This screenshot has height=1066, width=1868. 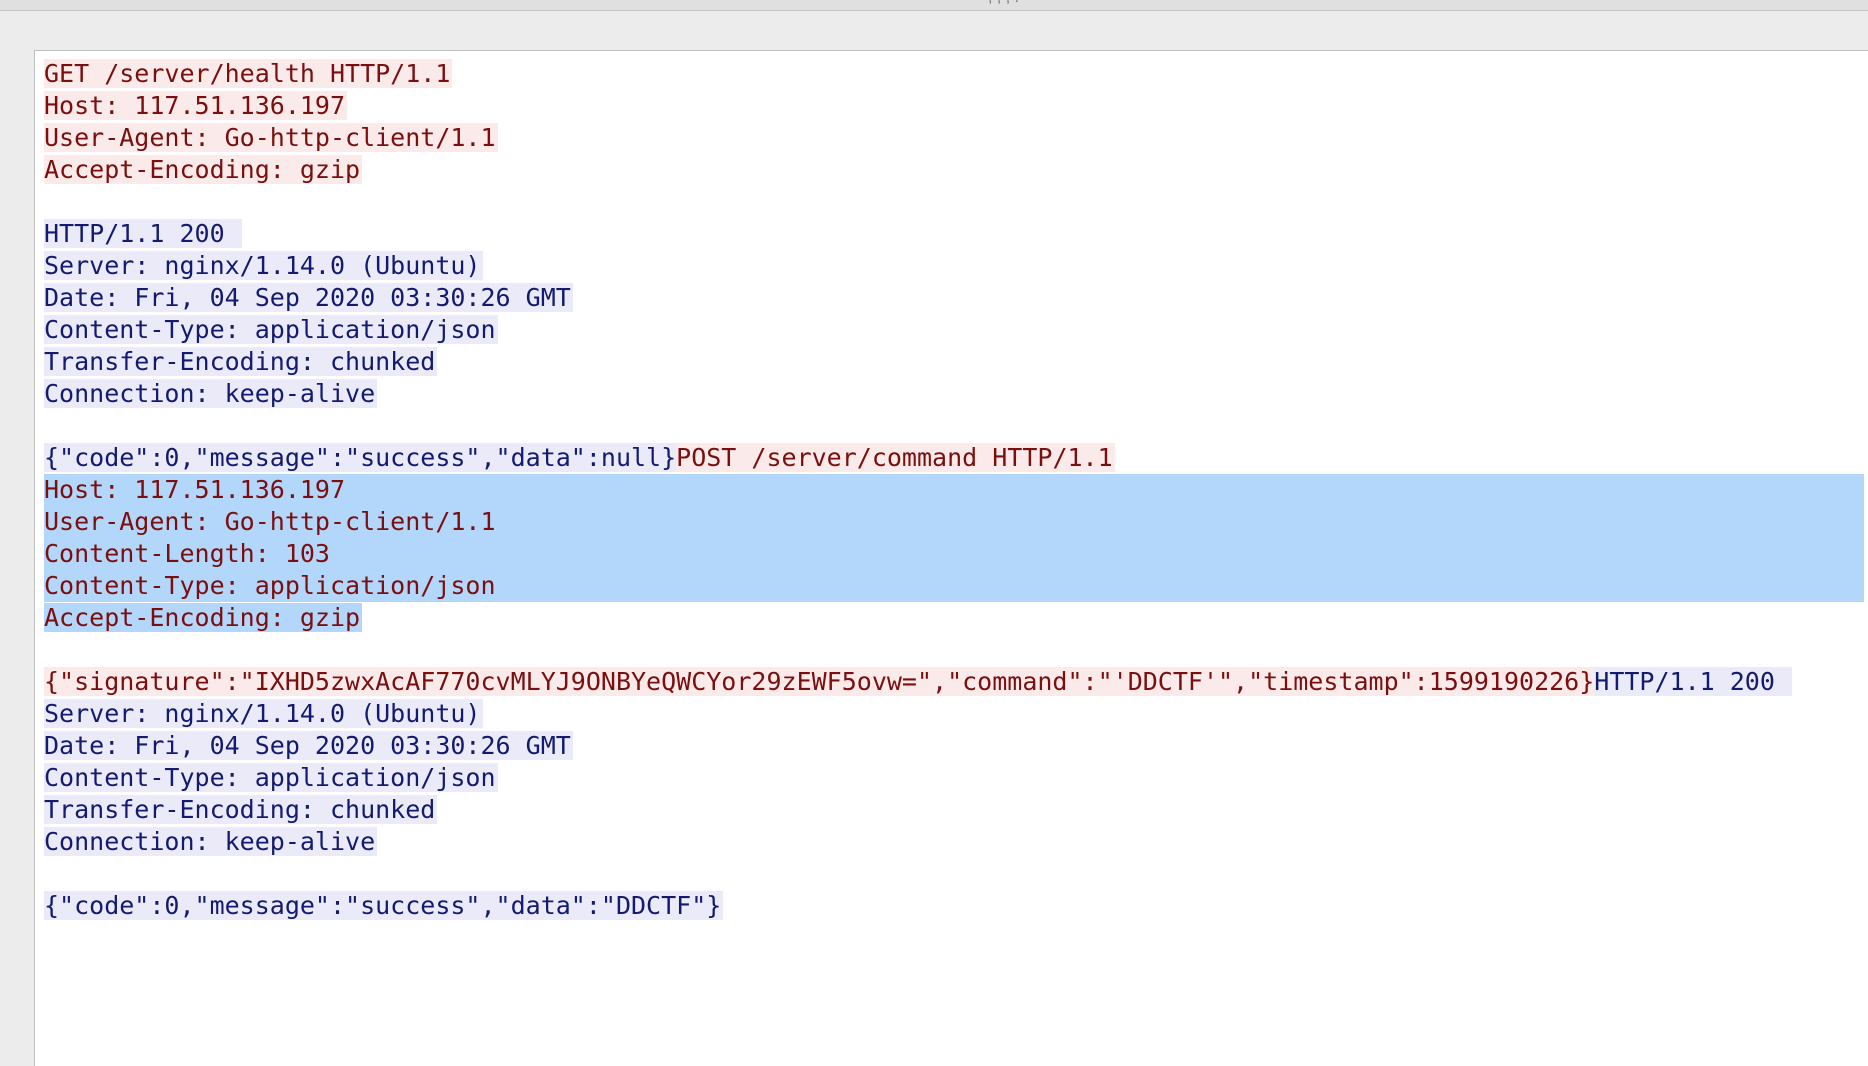 I want to click on selected-line: Host: 117.51.136.197, so click(x=954, y=490).